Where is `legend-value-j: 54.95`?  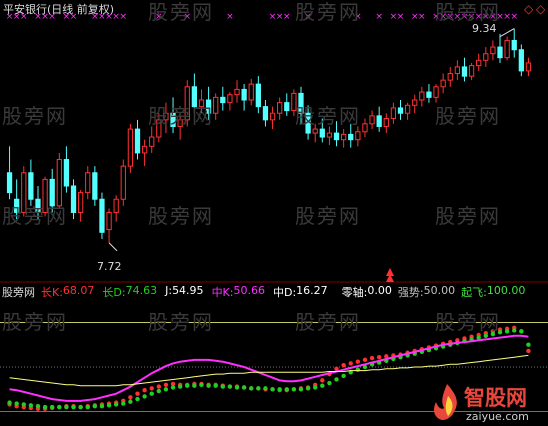
legend-value-j: 54.95 is located at coordinates (188, 290).